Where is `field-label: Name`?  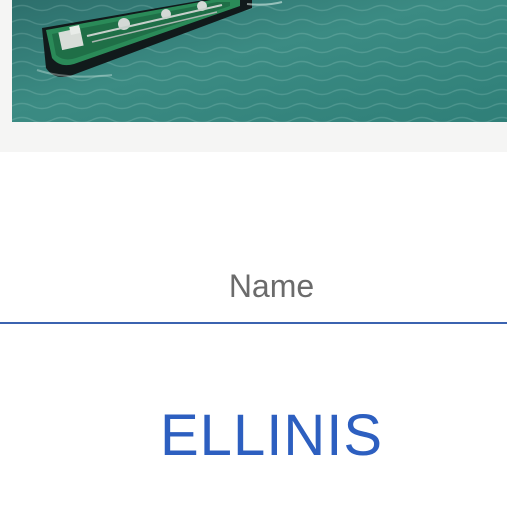 field-label: Name is located at coordinates (271, 286).